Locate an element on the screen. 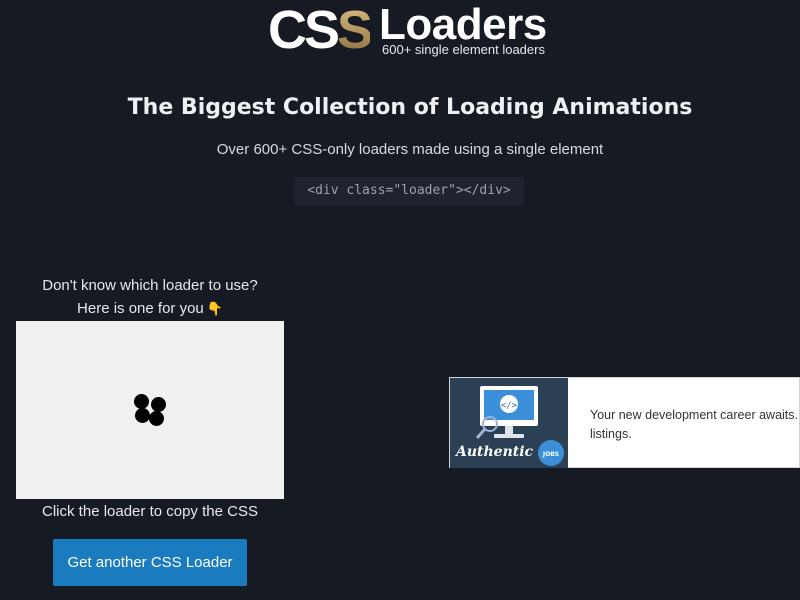 The height and width of the screenshot is (600, 800). ad-badge-text: JOBS is located at coordinates (550, 454).